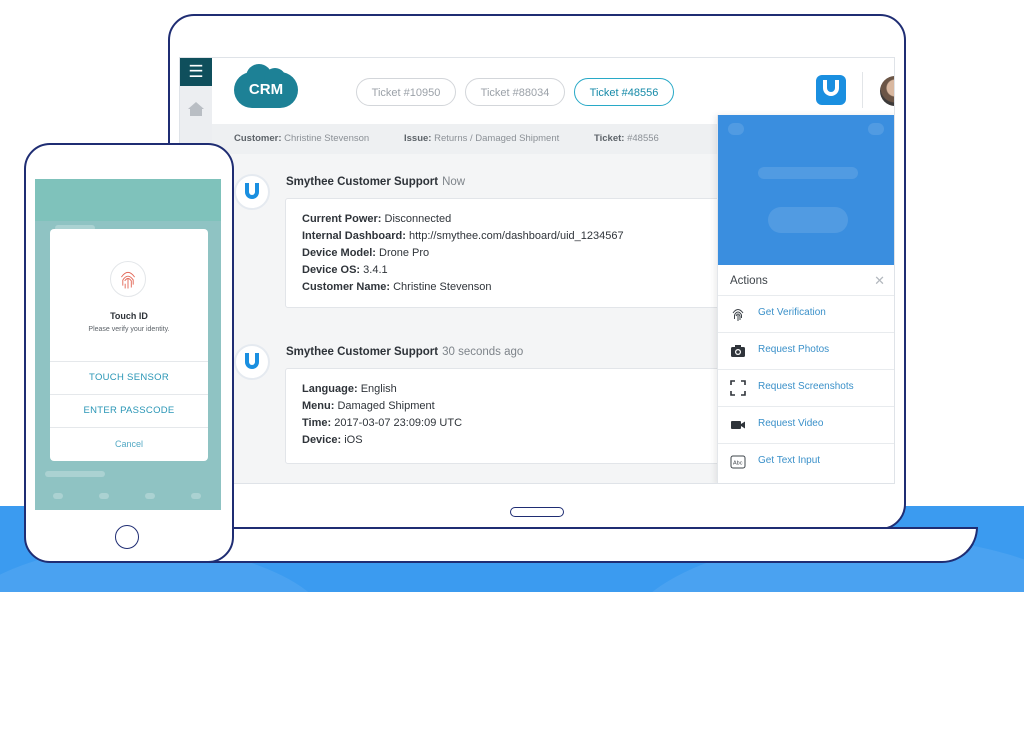 This screenshot has width=1024, height=756. I want to click on touch-id-title: Touch ID, so click(129, 316).